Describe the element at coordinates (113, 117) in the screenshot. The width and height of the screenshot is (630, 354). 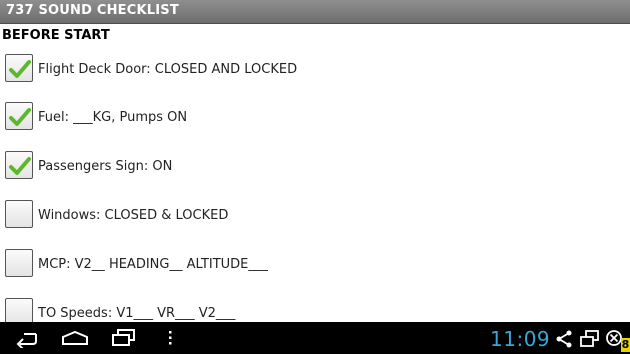
I see `checklist-item-label: Fuel: ___KG, Pumps ON` at that location.